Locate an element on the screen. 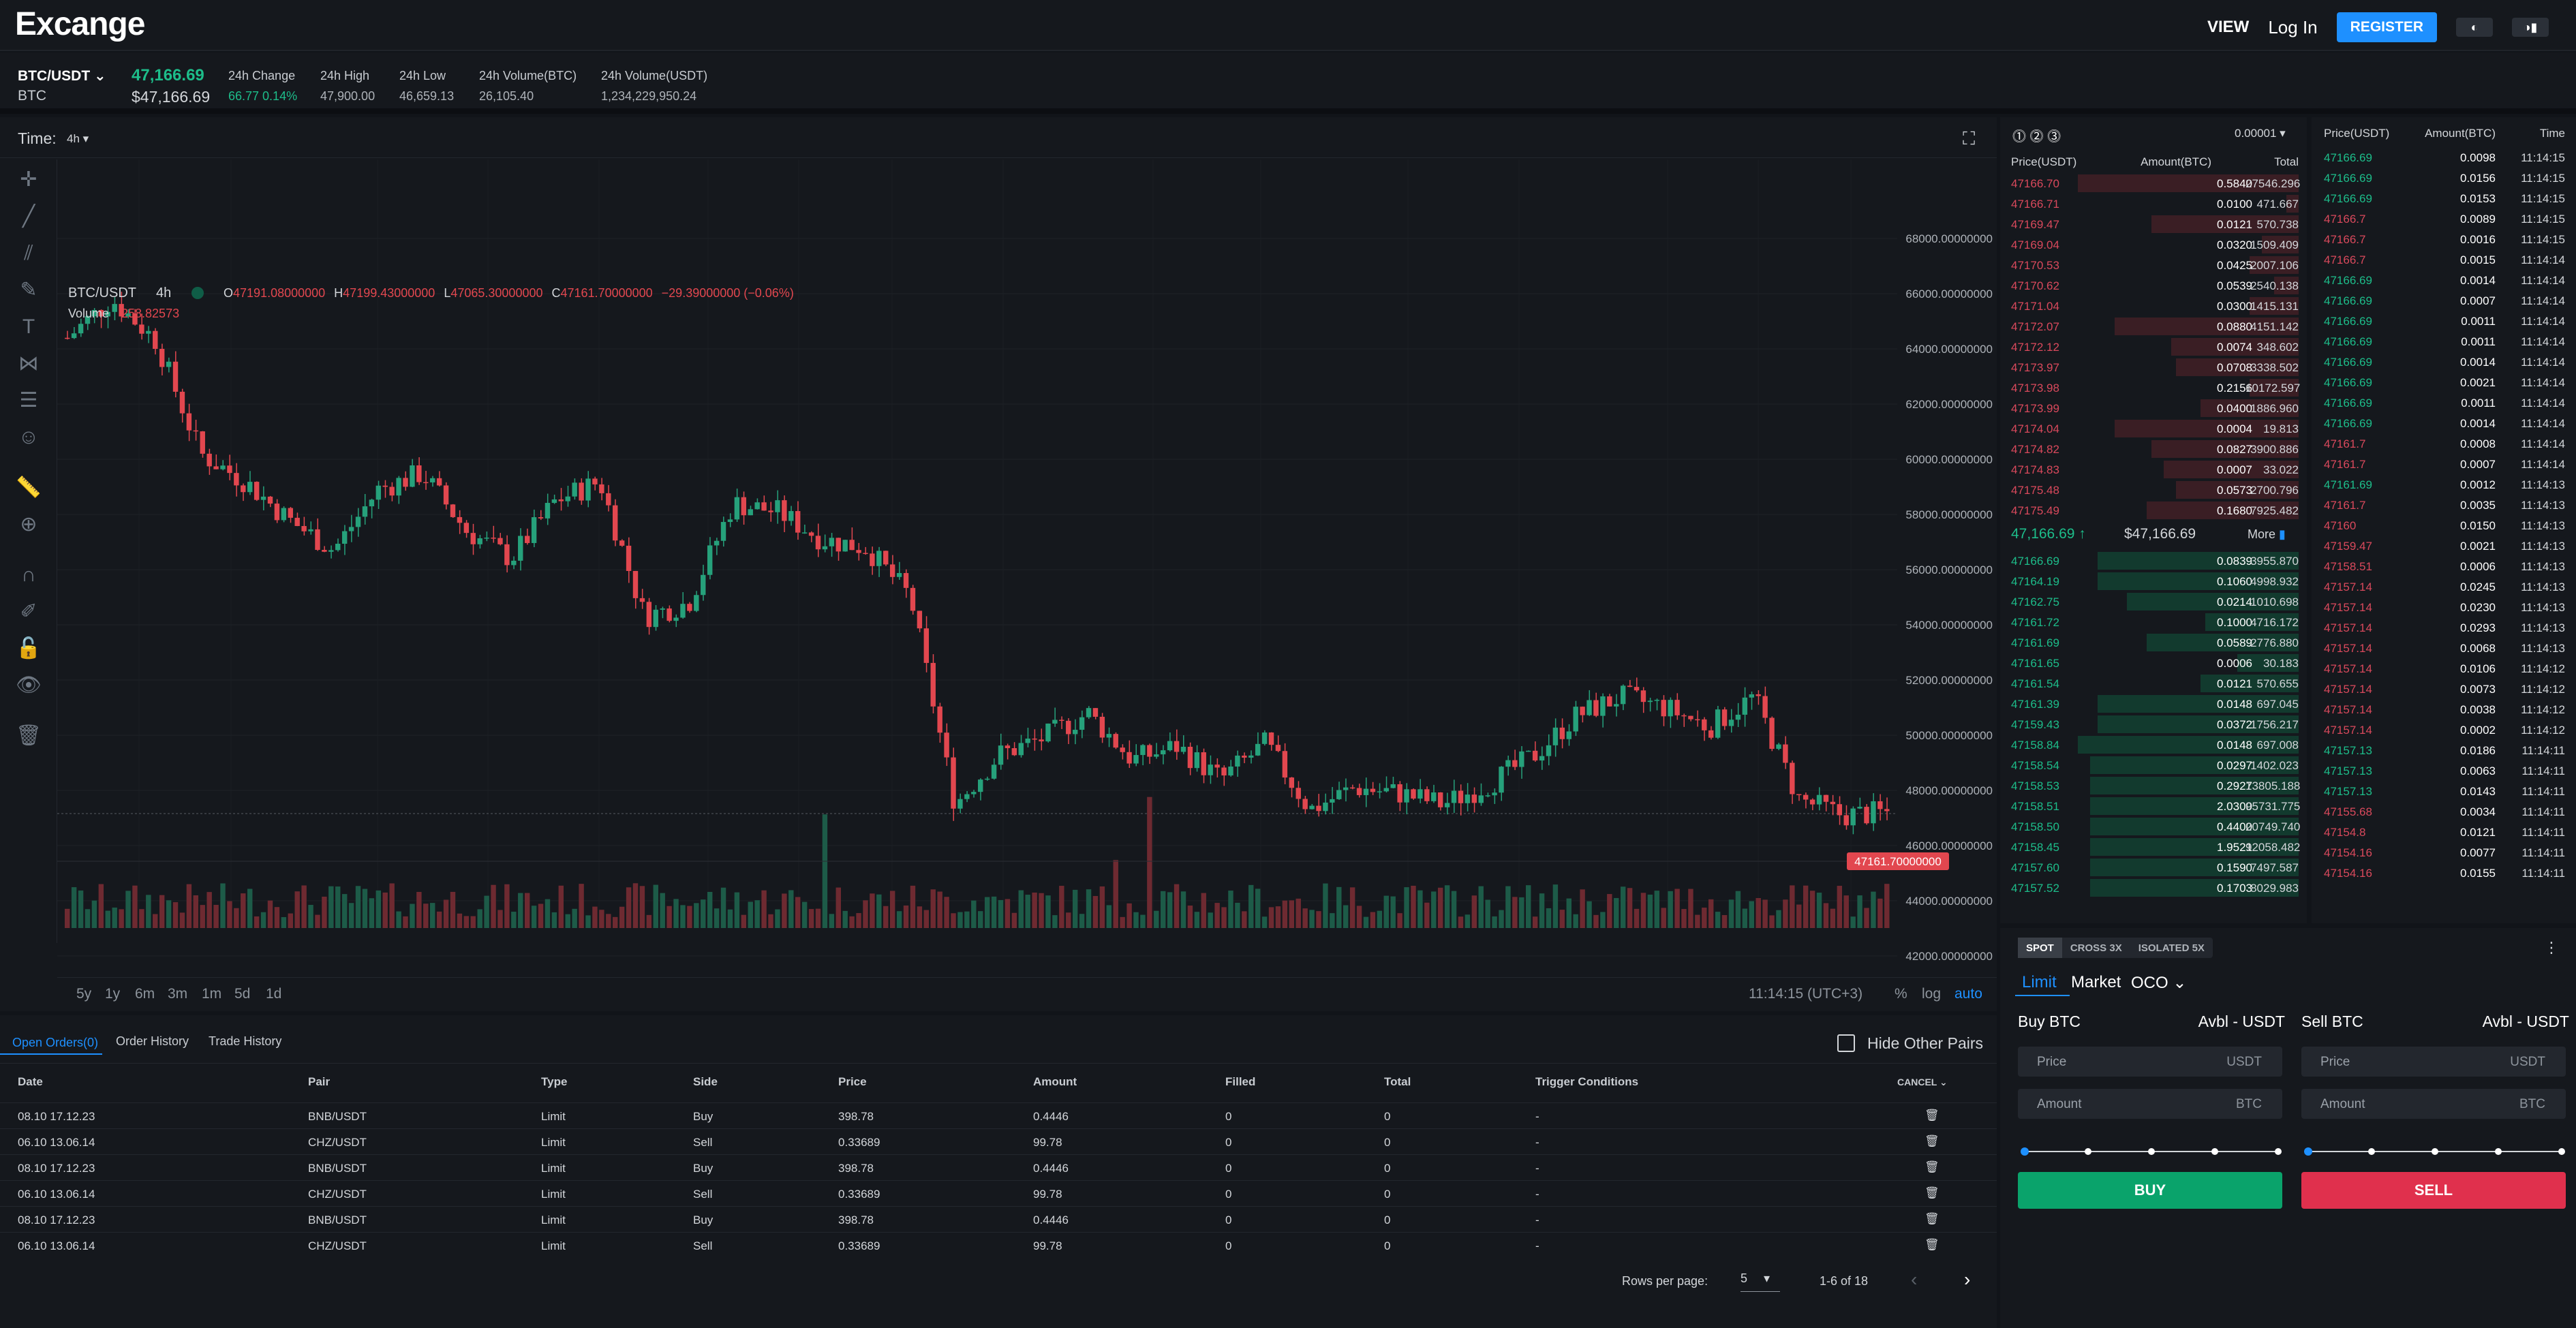  pattern-icon: ⋈ is located at coordinates (28, 363).